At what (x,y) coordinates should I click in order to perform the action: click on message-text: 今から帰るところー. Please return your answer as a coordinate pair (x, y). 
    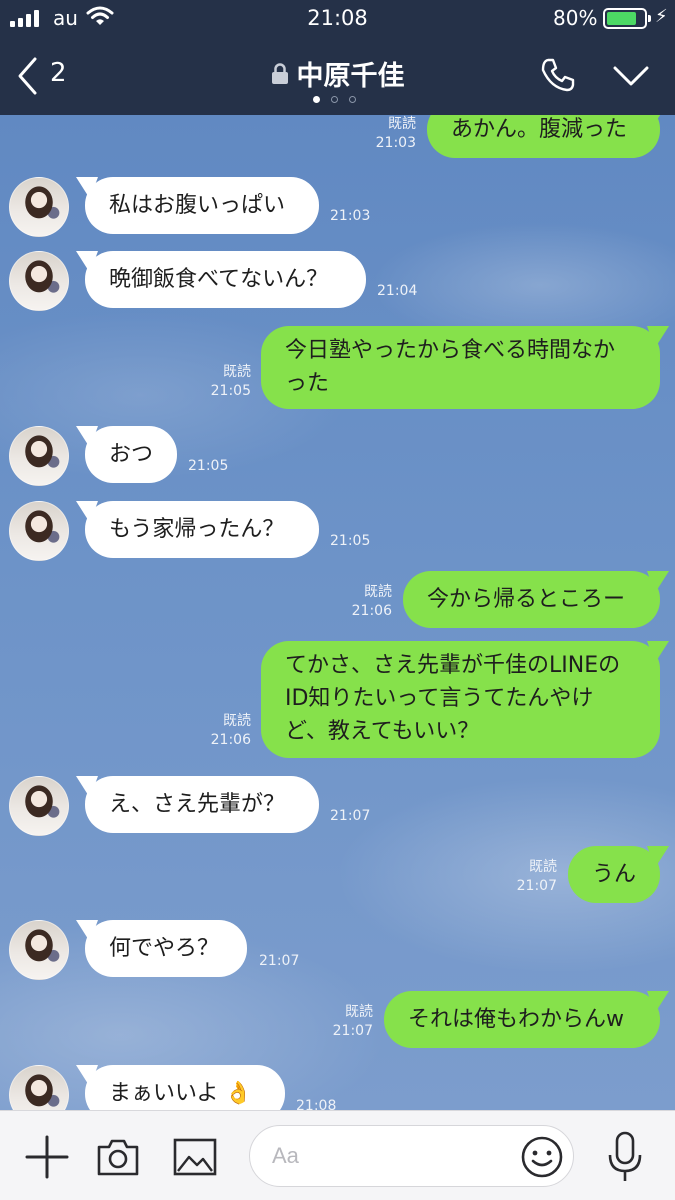
    Looking at the image, I should click on (526, 599).